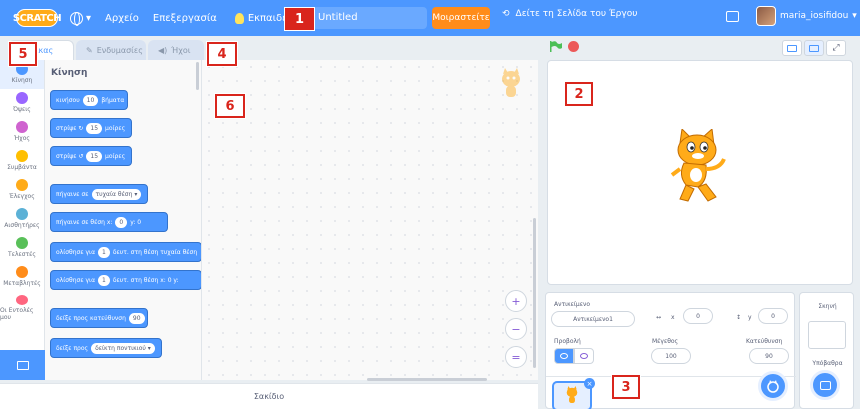 The width and height of the screenshot is (860, 409). I want to click on y-arrows-icon: ↕, so click(739, 317).